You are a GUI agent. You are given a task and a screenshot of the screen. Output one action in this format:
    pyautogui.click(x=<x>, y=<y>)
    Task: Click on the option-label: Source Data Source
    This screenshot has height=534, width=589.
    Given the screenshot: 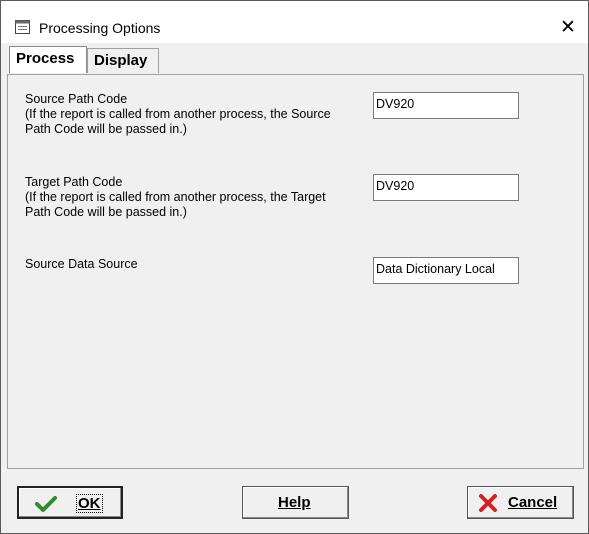 What is the action you would take?
    pyautogui.click(x=81, y=264)
    